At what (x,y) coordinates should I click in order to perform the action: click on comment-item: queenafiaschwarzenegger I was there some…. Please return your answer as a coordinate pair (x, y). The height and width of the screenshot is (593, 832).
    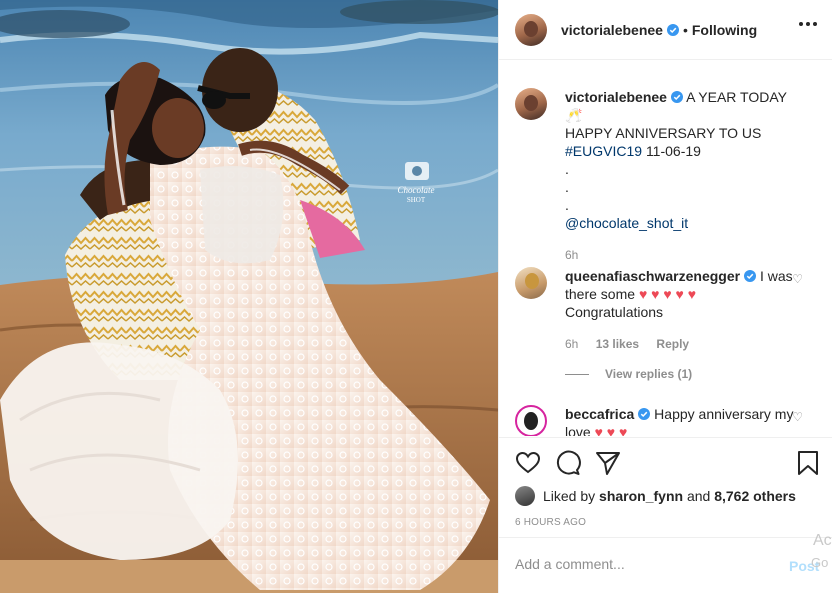
    Looking at the image, I should click on (670, 310).